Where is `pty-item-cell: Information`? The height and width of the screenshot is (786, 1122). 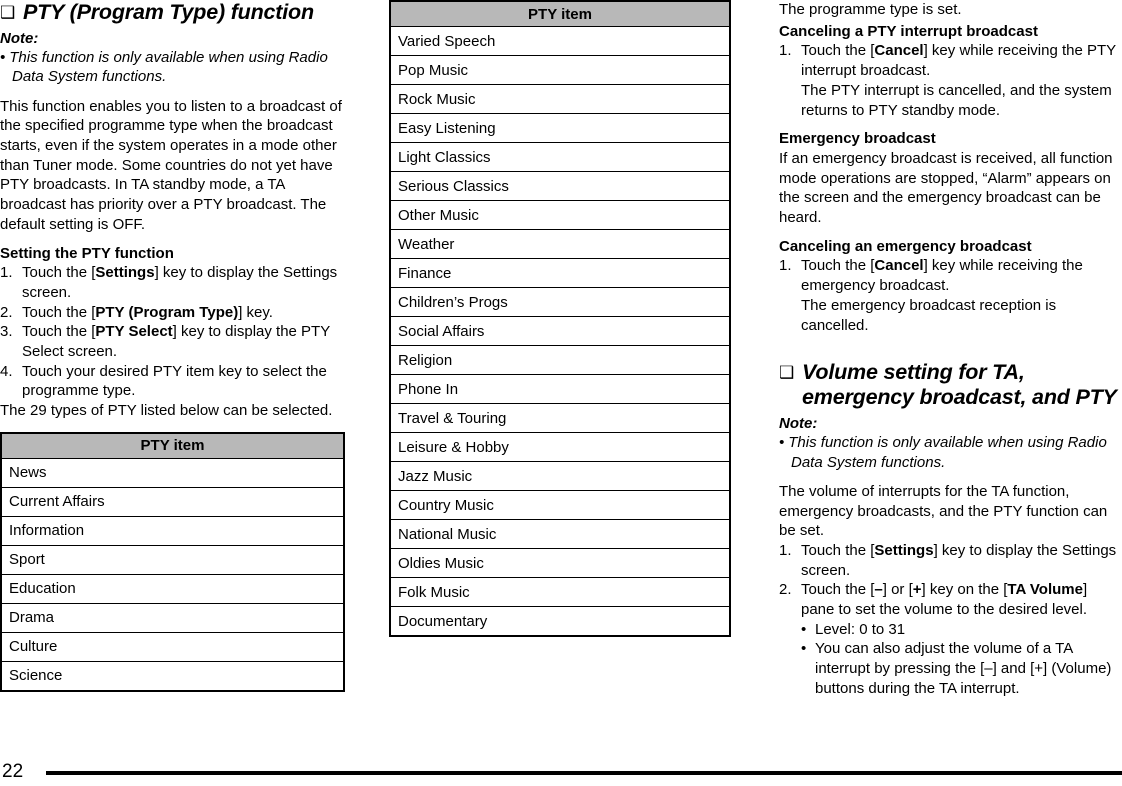
pty-item-cell: Information is located at coordinates (172, 531).